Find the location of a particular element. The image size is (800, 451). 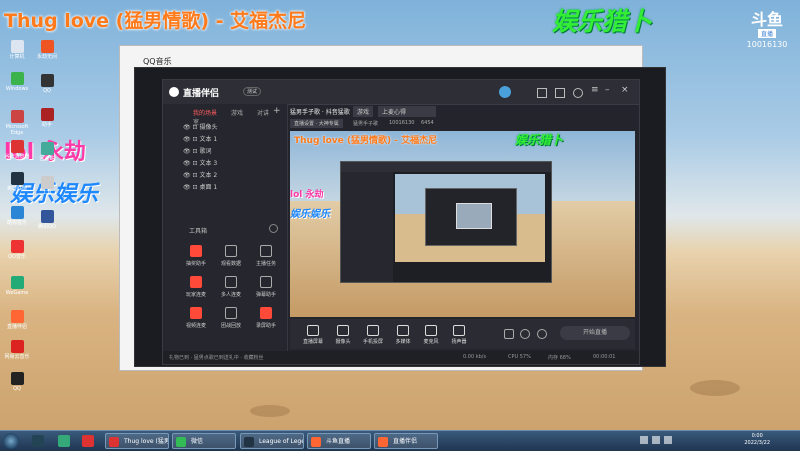

tool-recorder: 录屏助手 is located at coordinates (266, 318).